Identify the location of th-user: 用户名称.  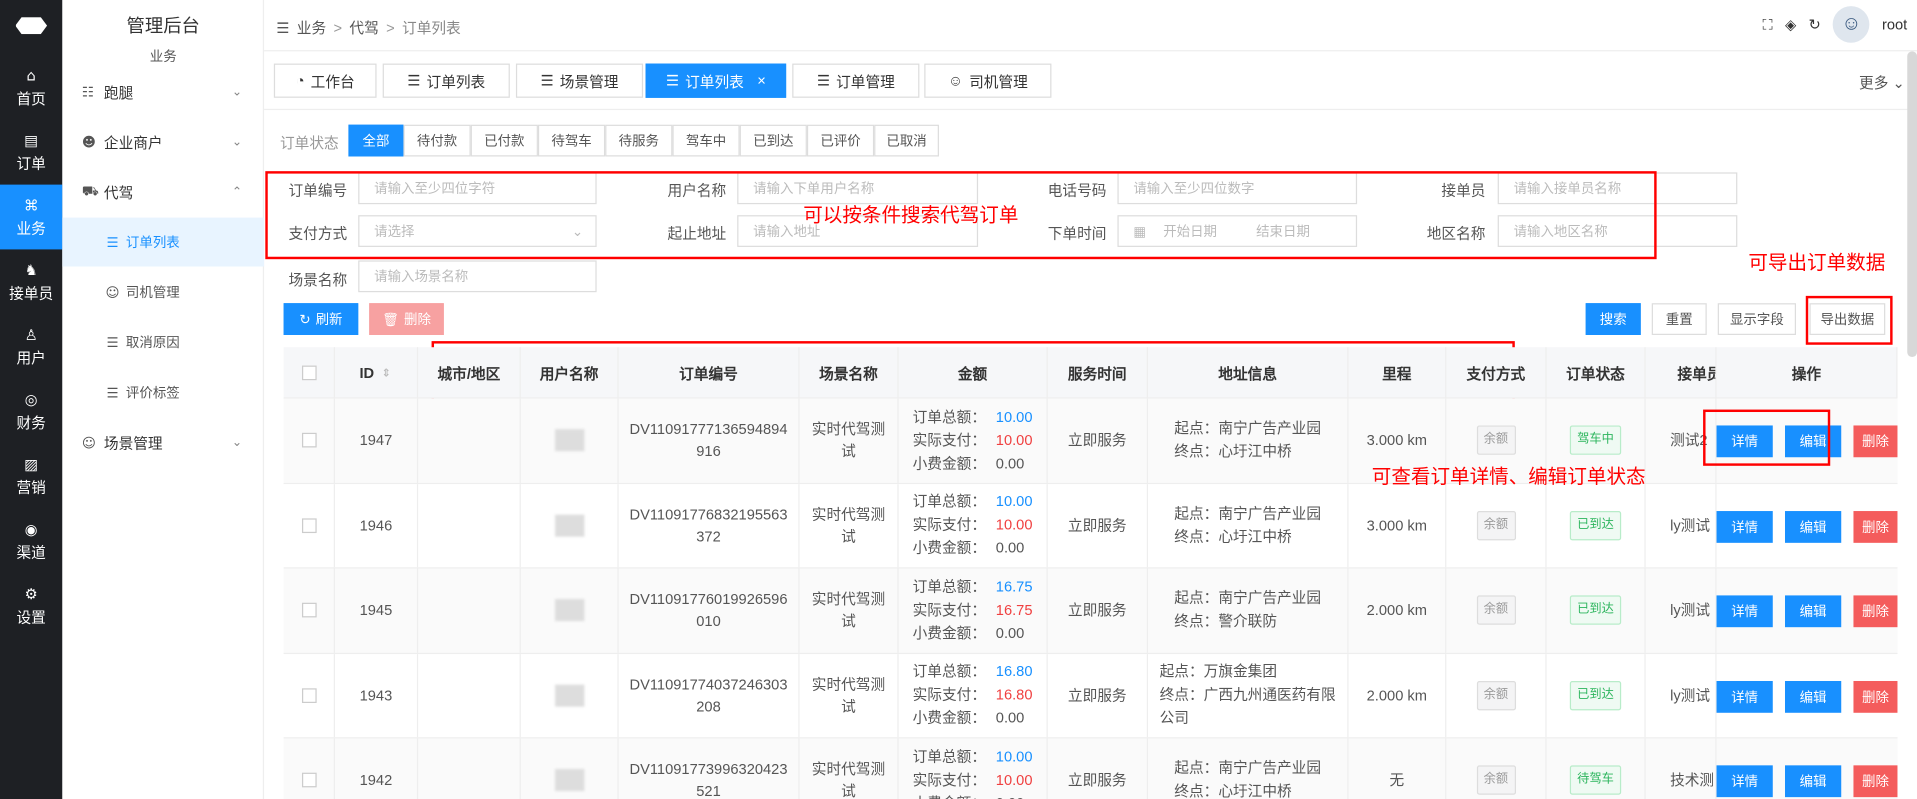
(570, 373).